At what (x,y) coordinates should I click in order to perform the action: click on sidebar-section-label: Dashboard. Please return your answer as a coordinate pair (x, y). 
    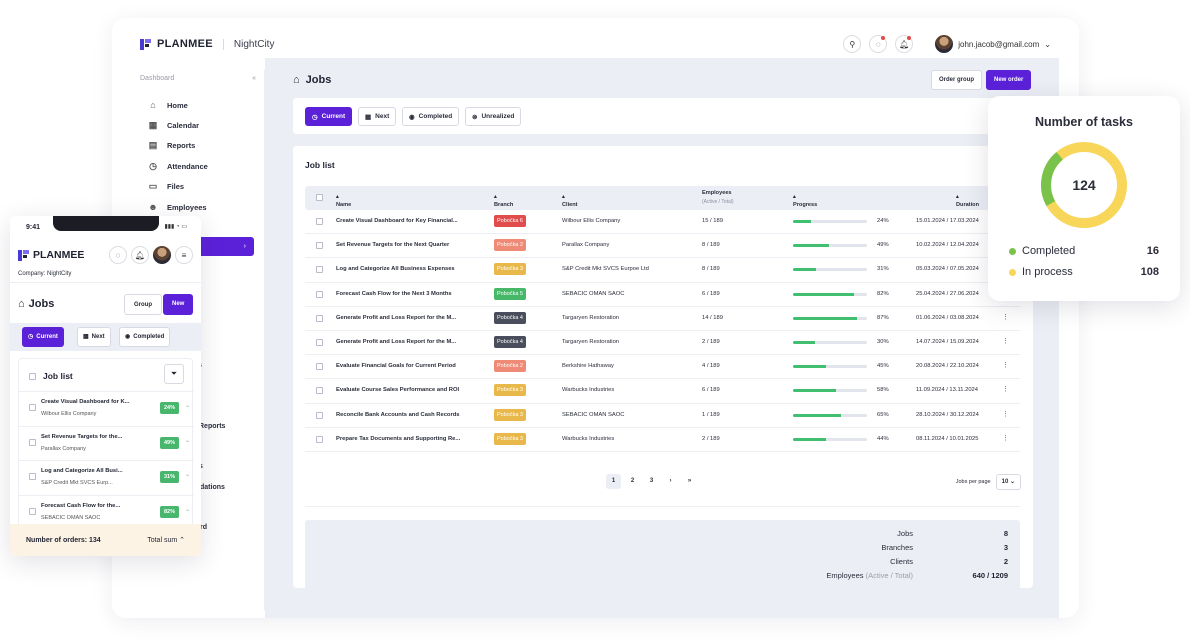
    Looking at the image, I should click on (157, 78).